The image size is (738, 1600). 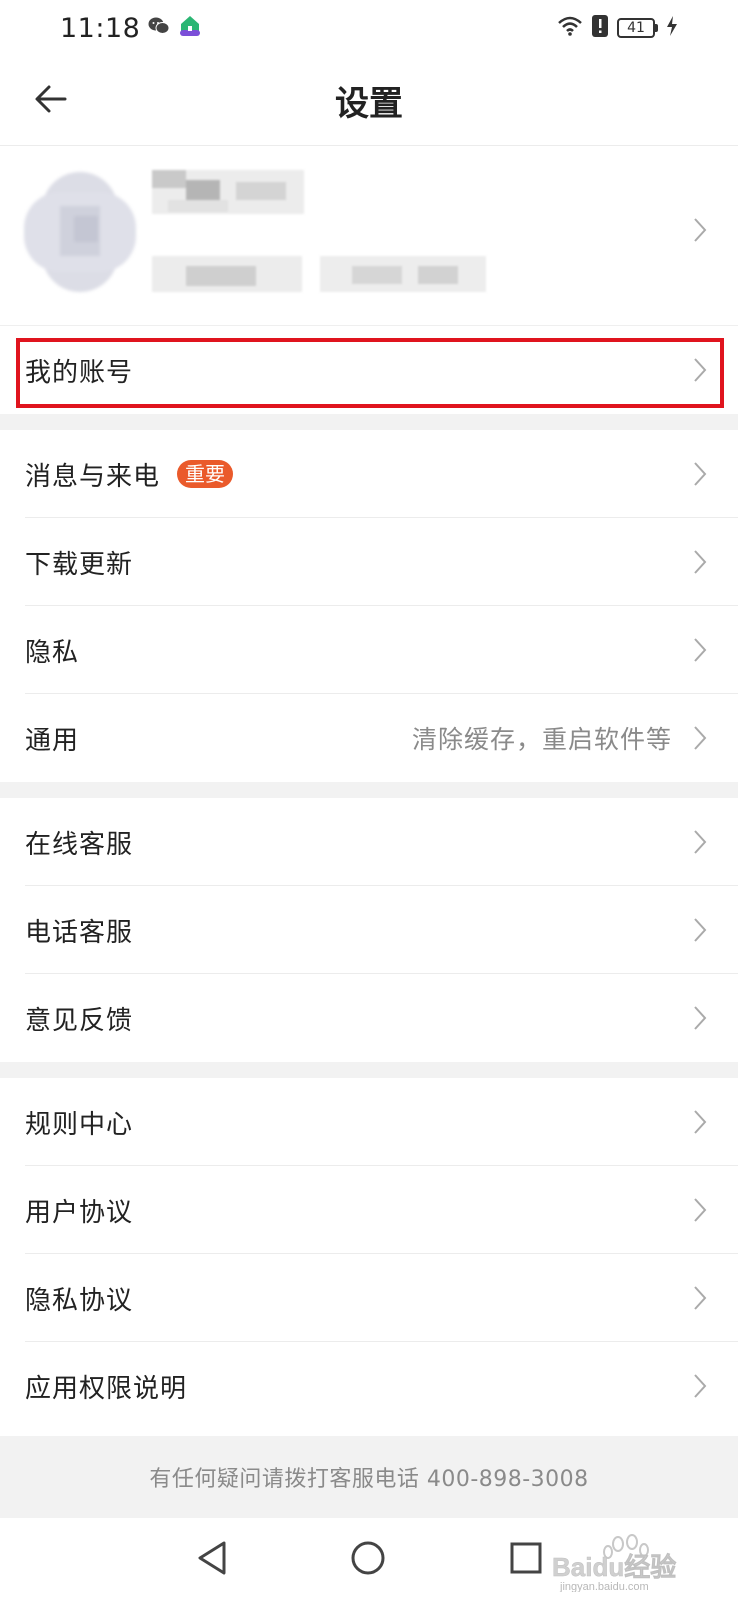 What do you see at coordinates (369, 1210) in the screenshot?
I see `user-agreement-row: 用户协议` at bounding box center [369, 1210].